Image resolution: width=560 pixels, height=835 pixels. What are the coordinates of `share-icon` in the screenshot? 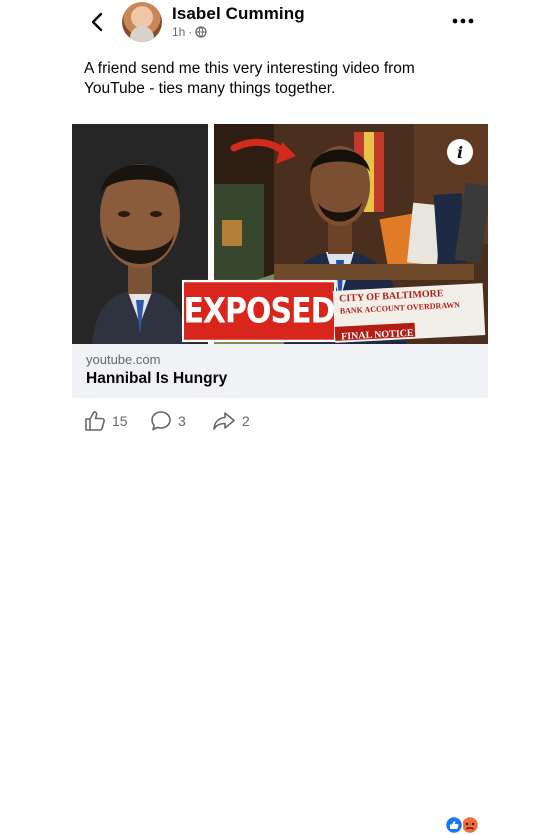 It's located at (224, 421).